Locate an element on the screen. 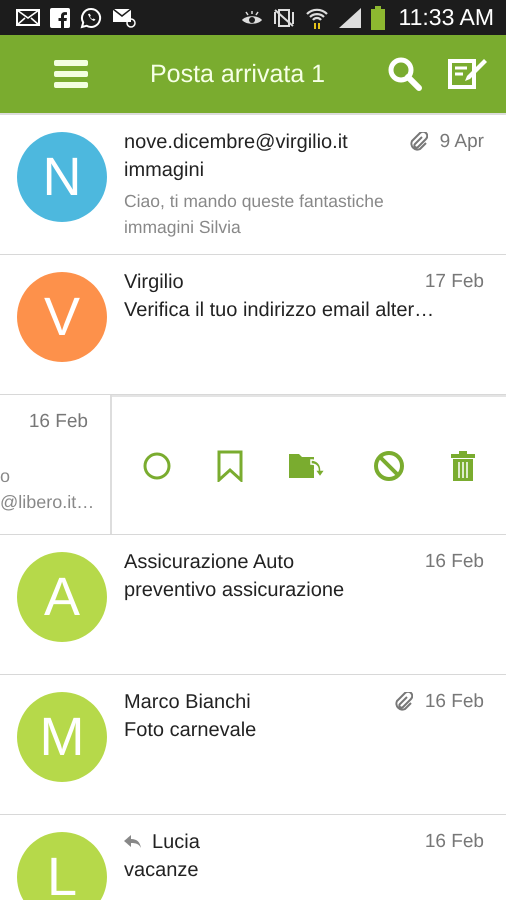 The height and width of the screenshot is (900, 506). delete-button is located at coordinates (463, 465).